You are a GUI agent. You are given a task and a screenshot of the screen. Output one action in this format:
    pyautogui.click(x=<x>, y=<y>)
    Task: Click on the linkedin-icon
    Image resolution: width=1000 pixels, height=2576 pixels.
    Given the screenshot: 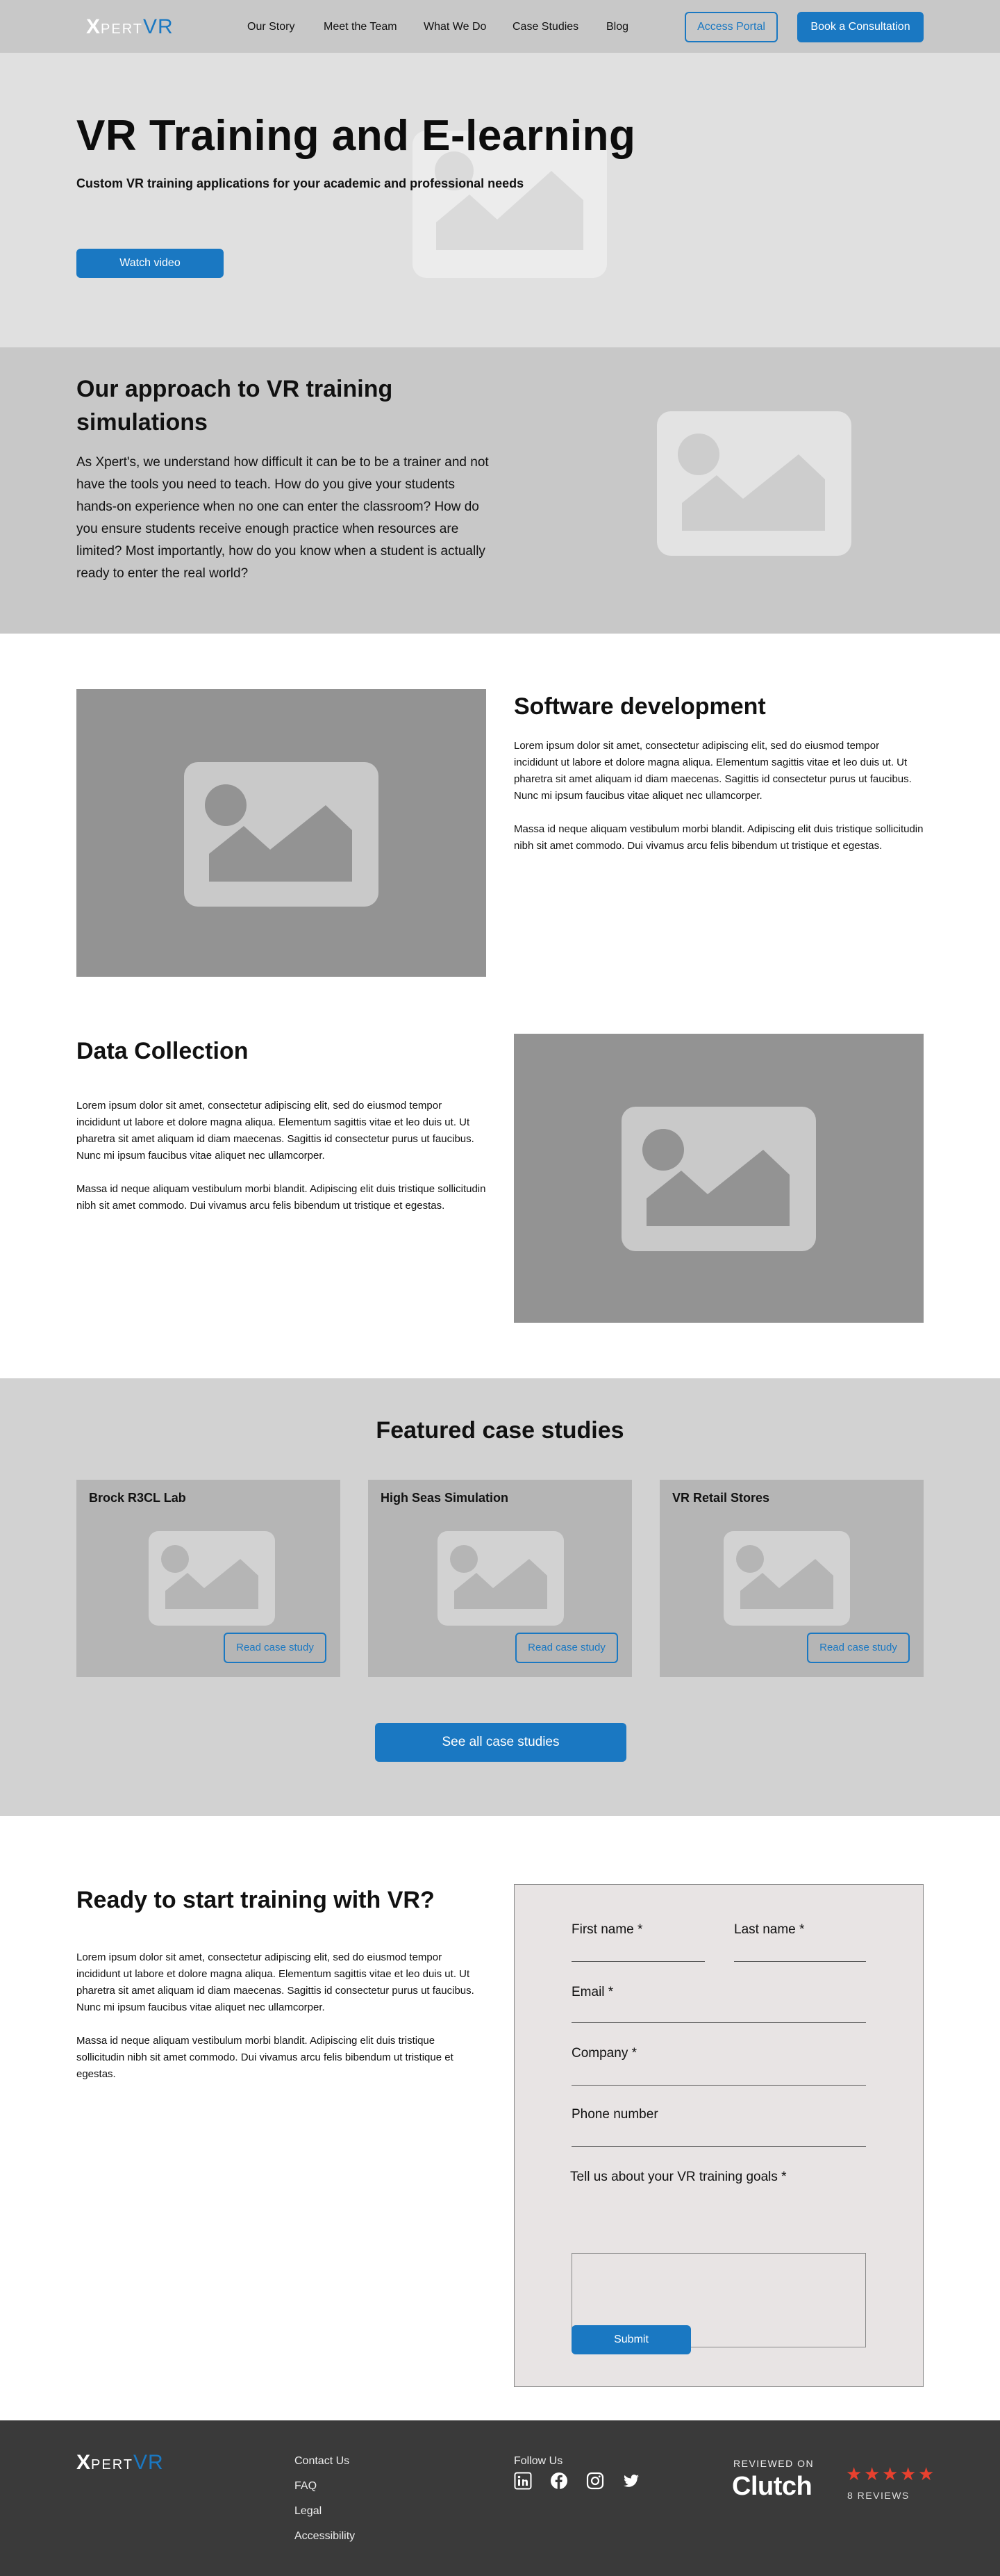 What is the action you would take?
    pyautogui.click(x=523, y=2481)
    